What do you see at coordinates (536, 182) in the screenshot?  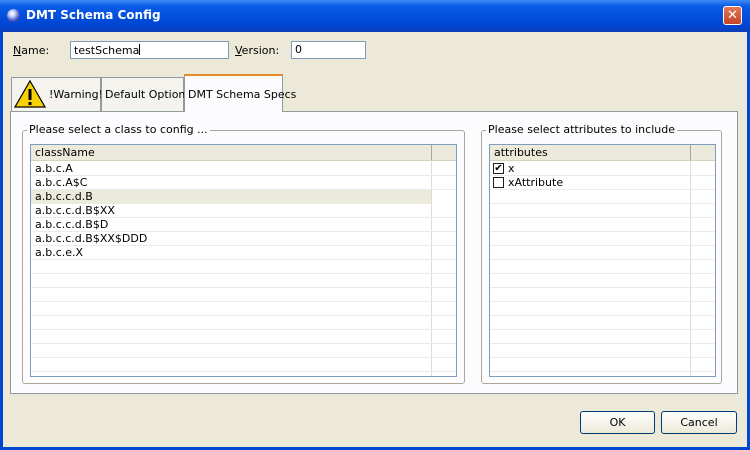 I see `attribute-label: xAttribute` at bounding box center [536, 182].